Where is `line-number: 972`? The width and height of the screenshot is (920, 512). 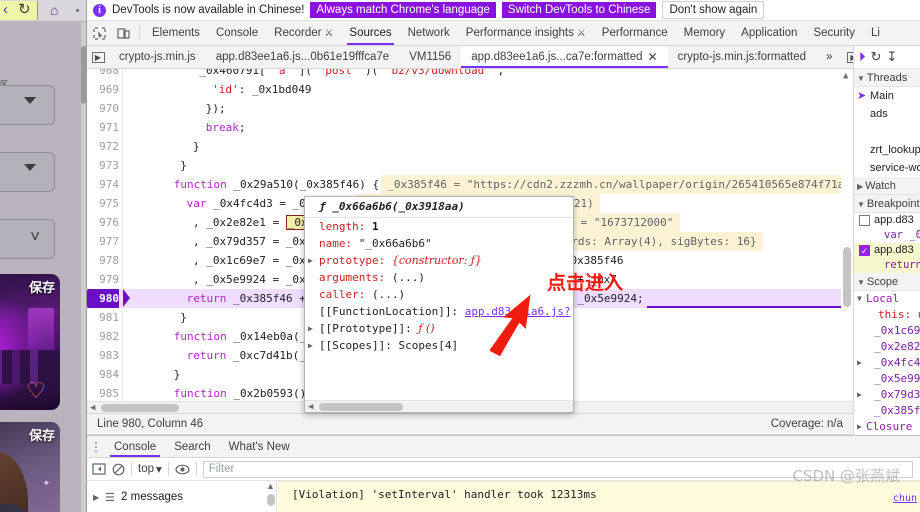 line-number: 972 is located at coordinates (103, 146).